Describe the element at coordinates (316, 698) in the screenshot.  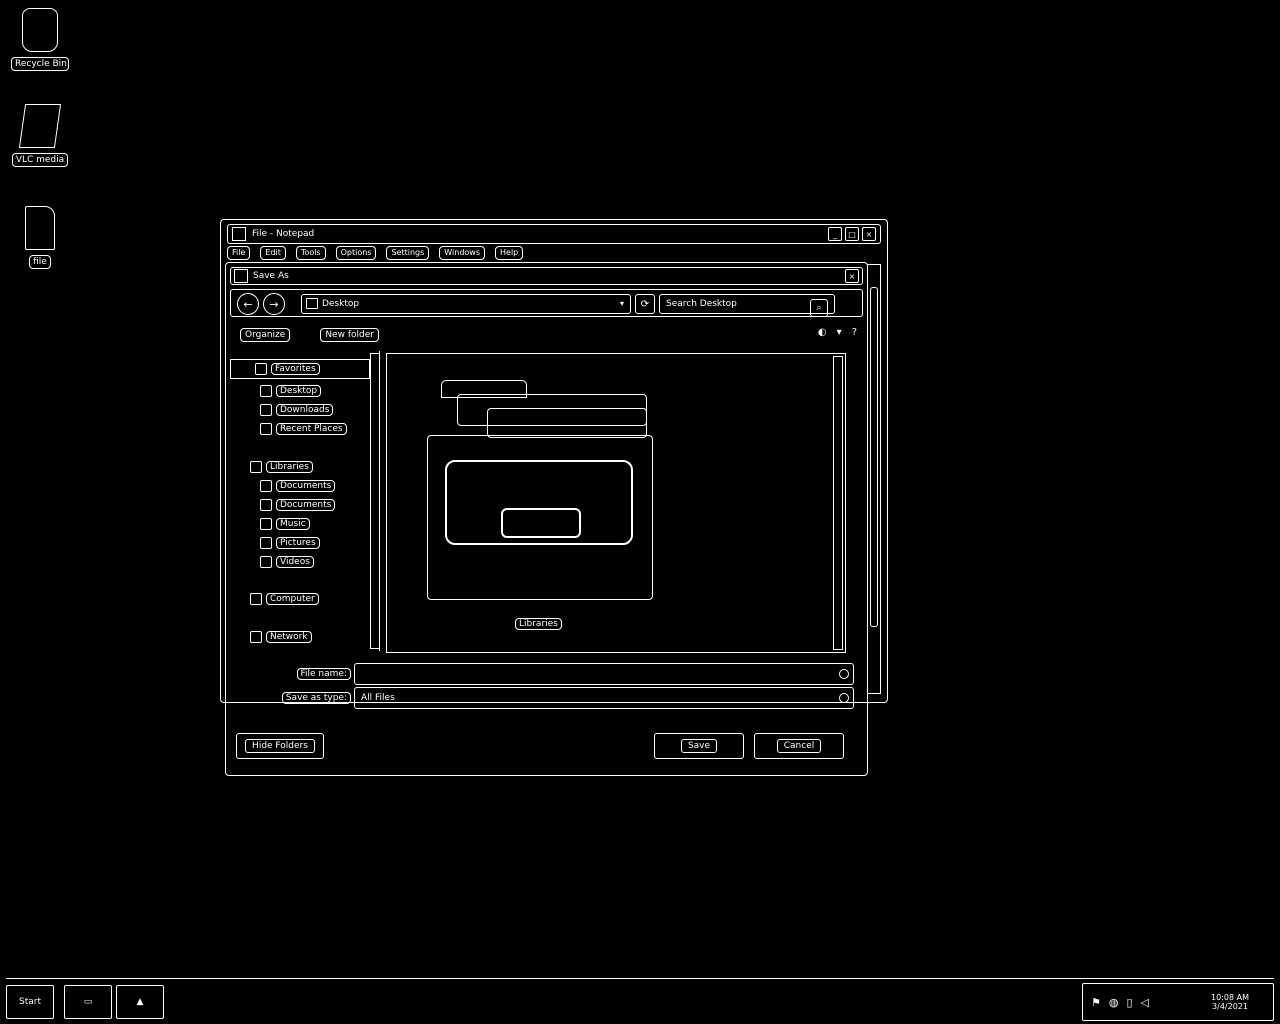
I see `save-type-label: Save as type:` at that location.